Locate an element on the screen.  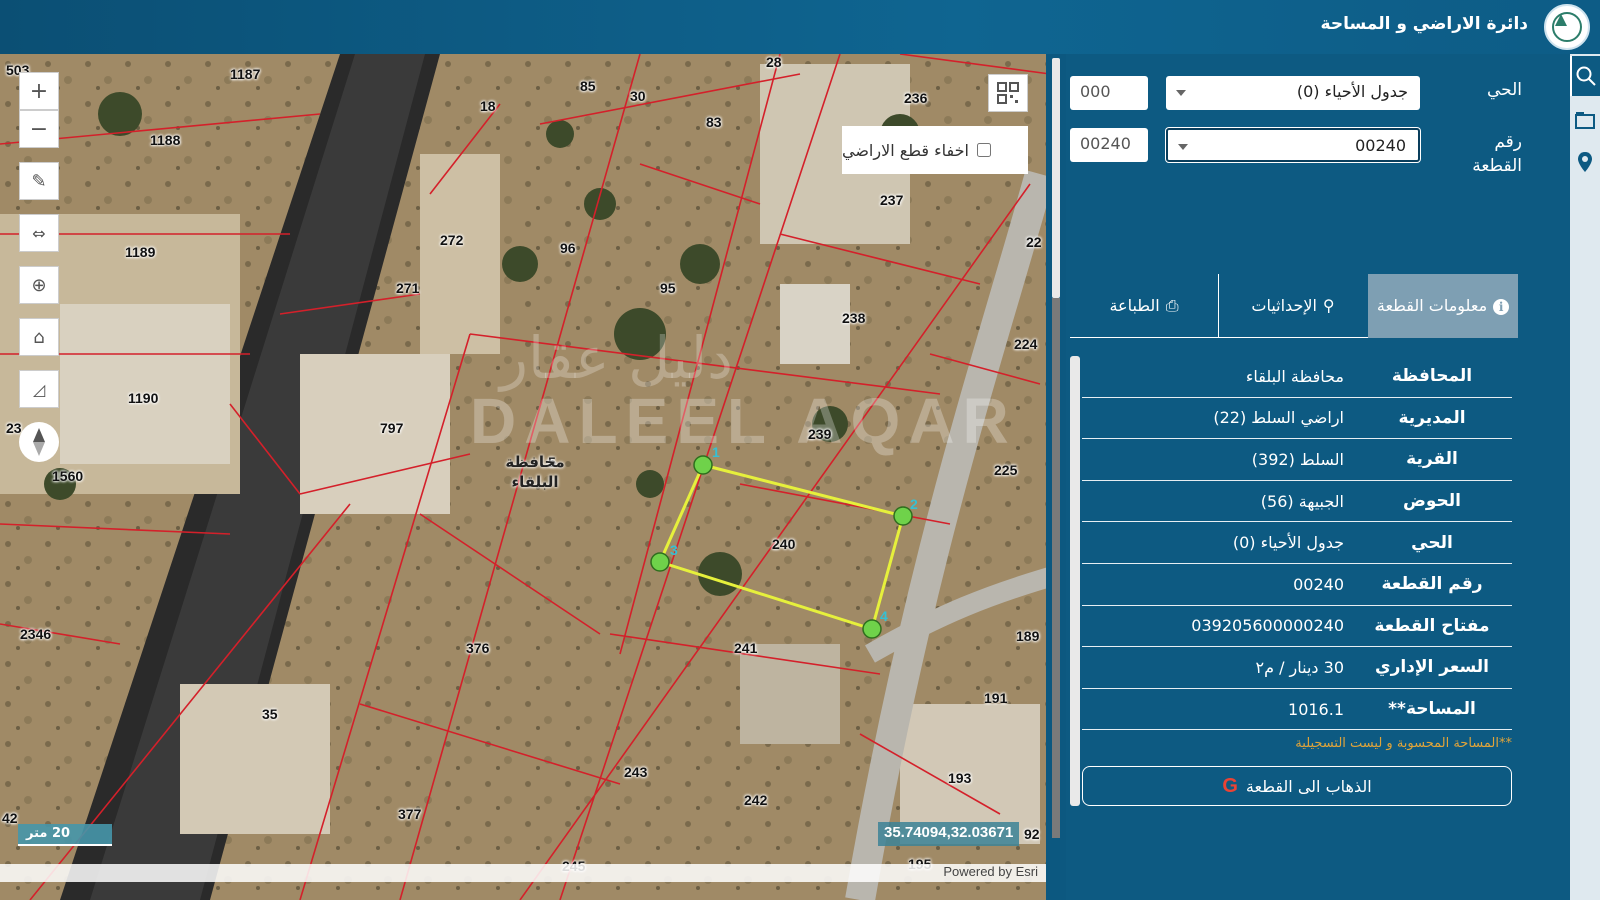
map-toolbar: + − ✎ ⇔ ⊕ ⌂ ◿ is located at coordinates (39, 267).